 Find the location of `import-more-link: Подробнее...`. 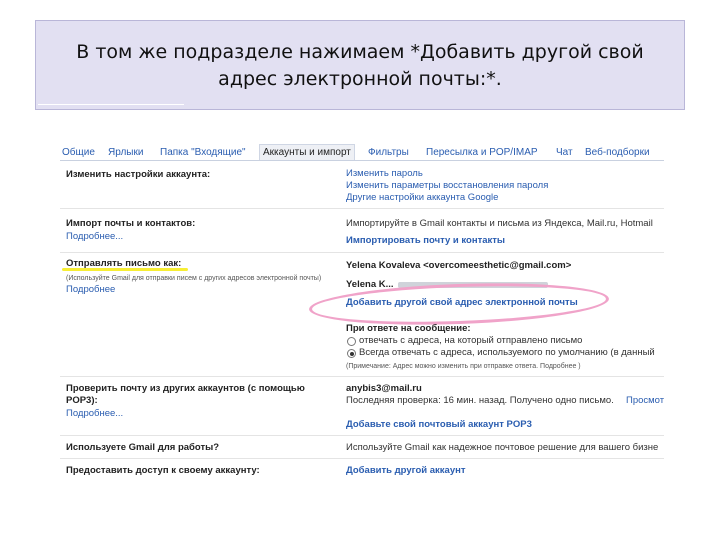

import-more-link: Подробнее... is located at coordinates (94, 237).